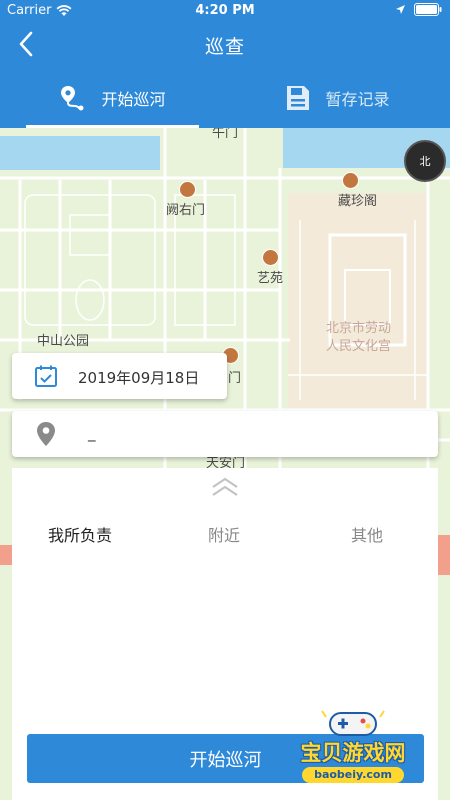 The image size is (450, 800). I want to click on location-value: _, so click(92, 433).